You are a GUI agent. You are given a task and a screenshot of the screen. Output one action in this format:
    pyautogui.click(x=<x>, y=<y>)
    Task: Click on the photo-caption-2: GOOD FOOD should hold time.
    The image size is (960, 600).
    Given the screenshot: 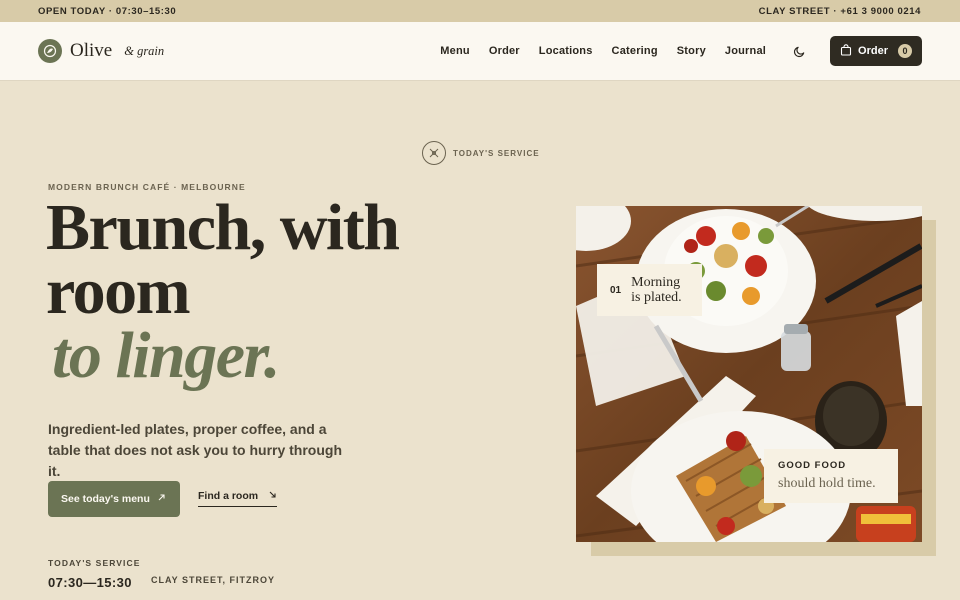 What is the action you would take?
    pyautogui.click(x=831, y=476)
    